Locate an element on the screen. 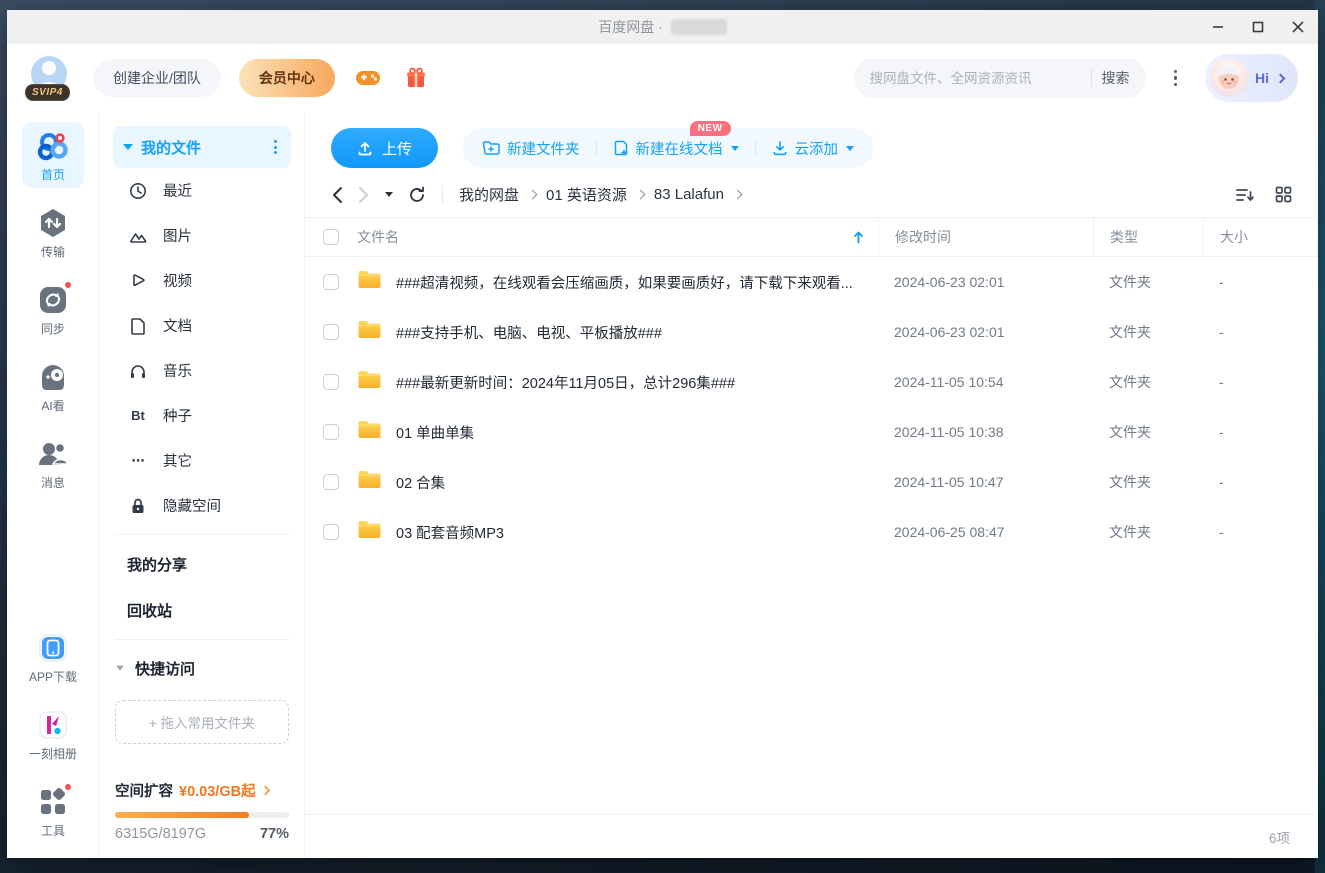  maximize-icon is located at coordinates (1258, 27).